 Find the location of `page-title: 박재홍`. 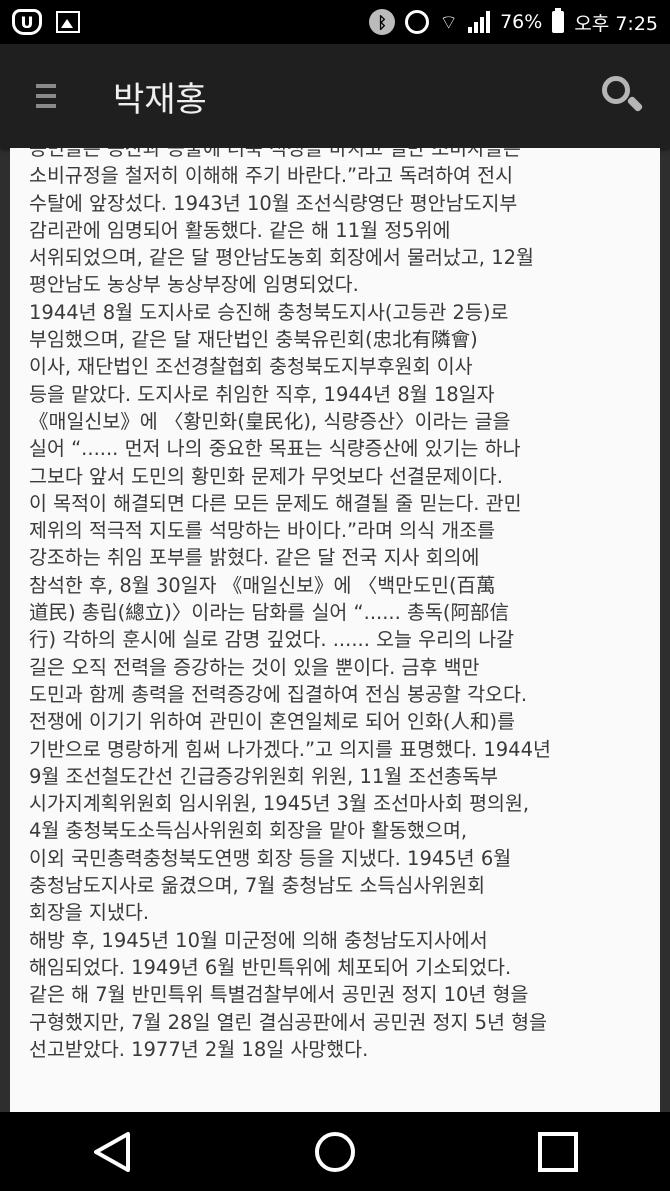

page-title: 박재홍 is located at coordinates (160, 99).